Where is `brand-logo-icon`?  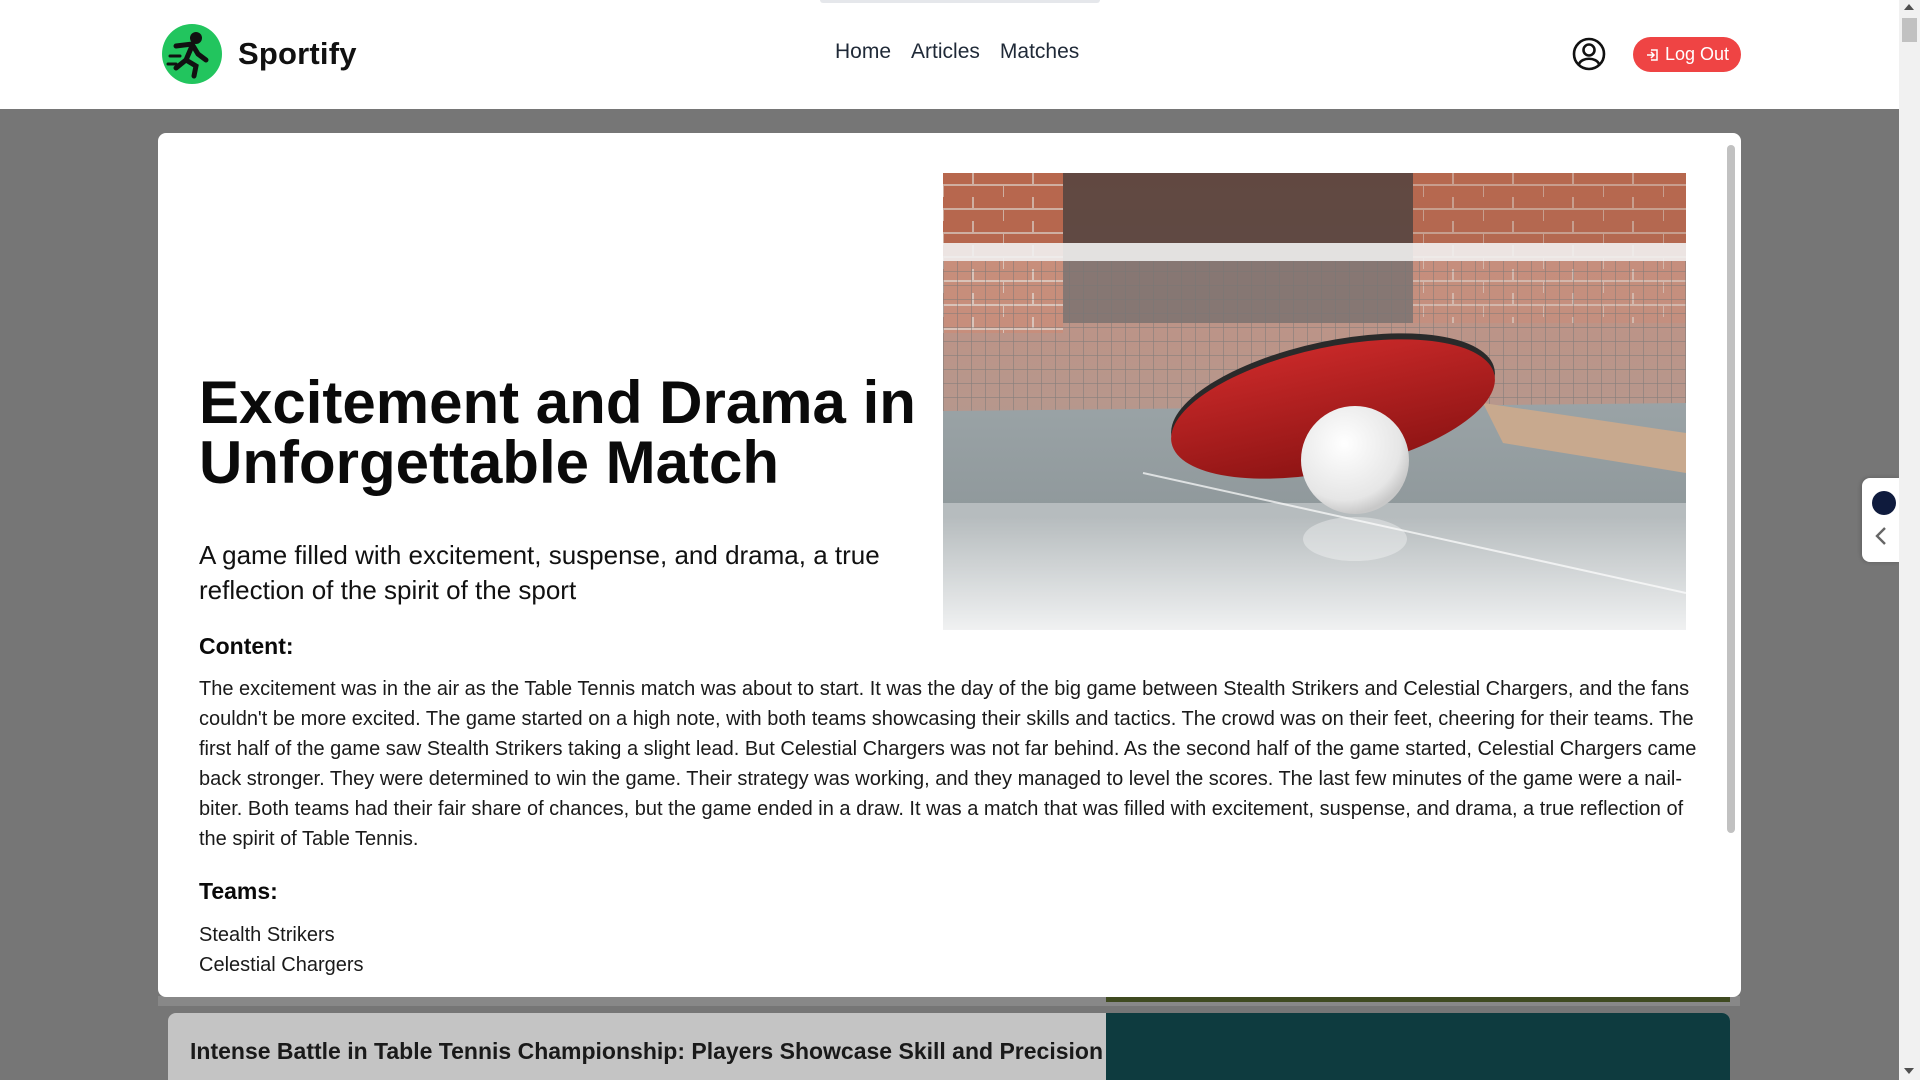 brand-logo-icon is located at coordinates (192, 54).